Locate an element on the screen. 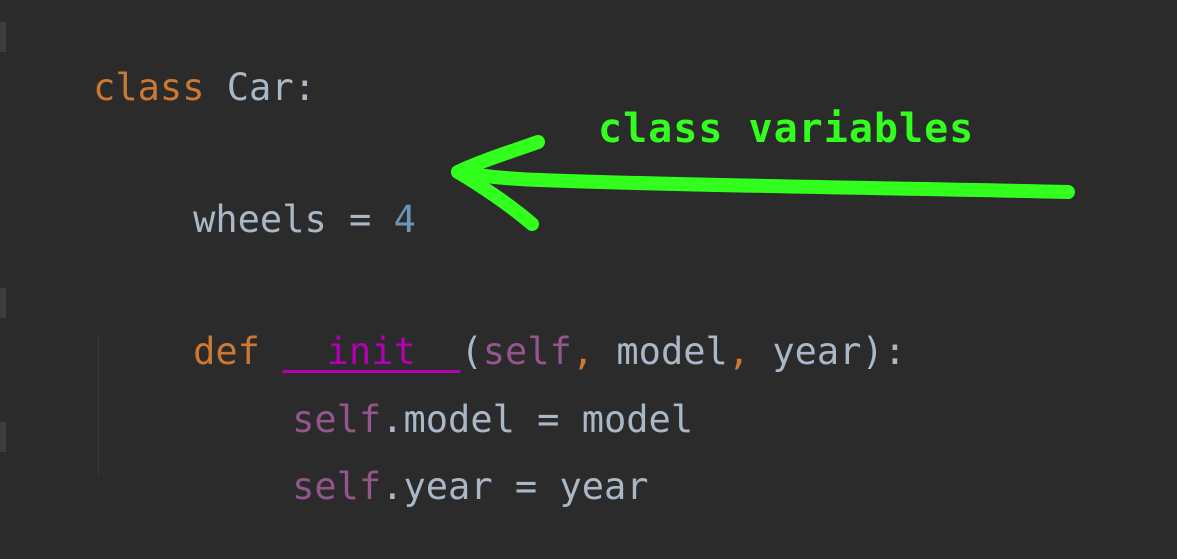  annotation-label: class variables is located at coordinates (786, 129).